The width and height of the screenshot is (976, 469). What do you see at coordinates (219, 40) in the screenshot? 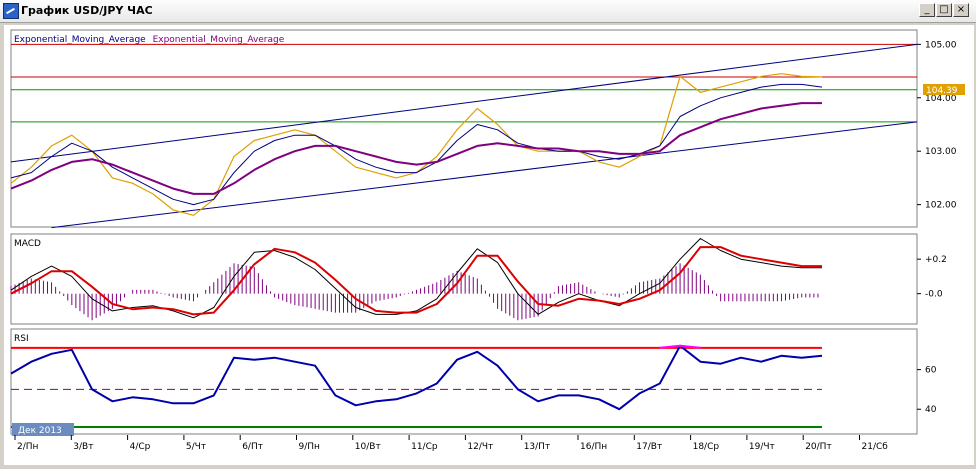
I see `legend-ema-slow: Exponential_Moving_Average` at bounding box center [219, 40].